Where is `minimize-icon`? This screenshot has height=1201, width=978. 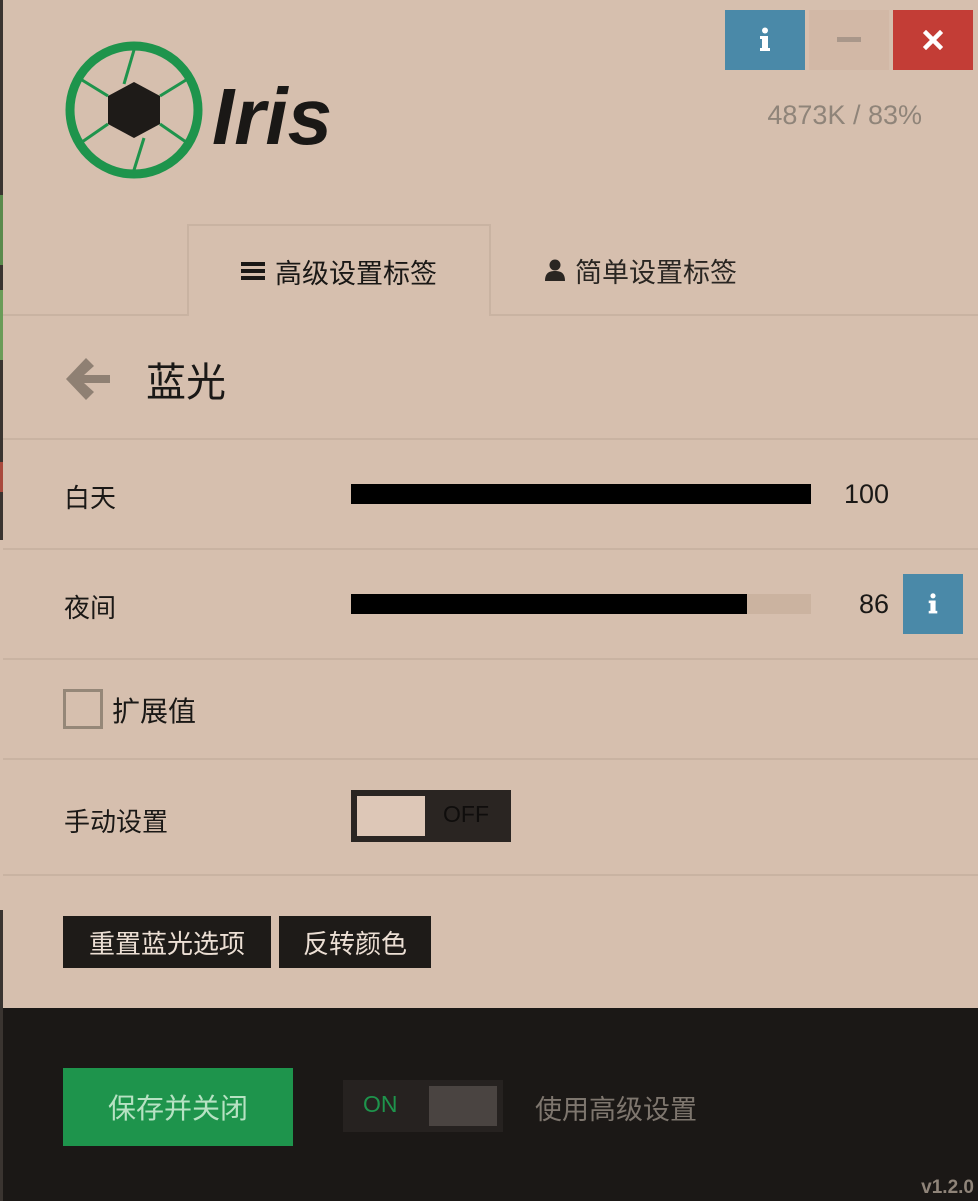
minimize-icon is located at coordinates (849, 39).